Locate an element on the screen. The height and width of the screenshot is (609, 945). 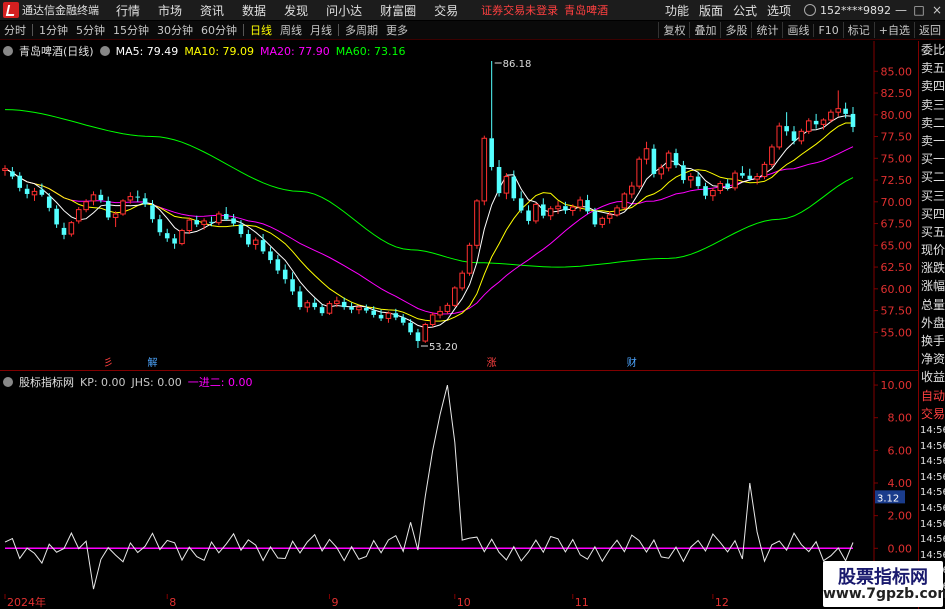
period-tab-6: 日线 is located at coordinates (261, 30).